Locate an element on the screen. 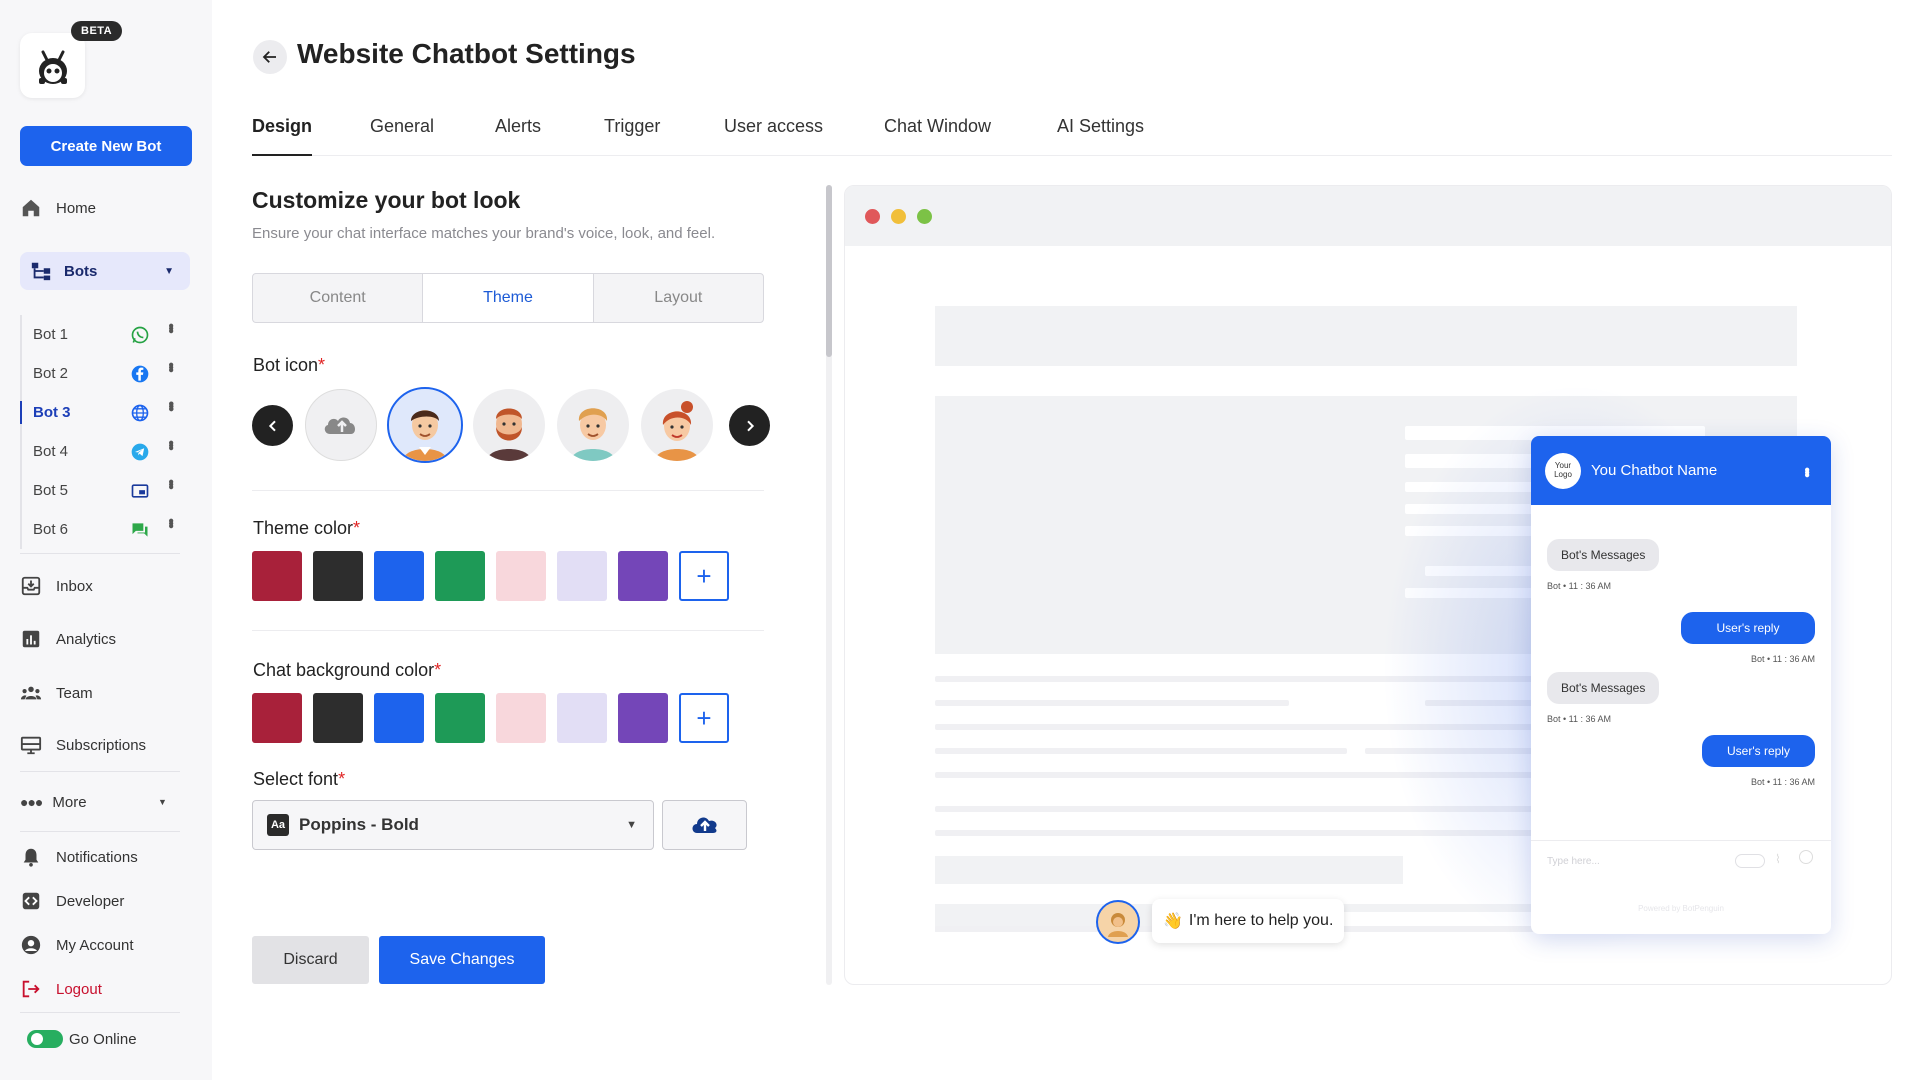  tab-general: General is located at coordinates (402, 126).